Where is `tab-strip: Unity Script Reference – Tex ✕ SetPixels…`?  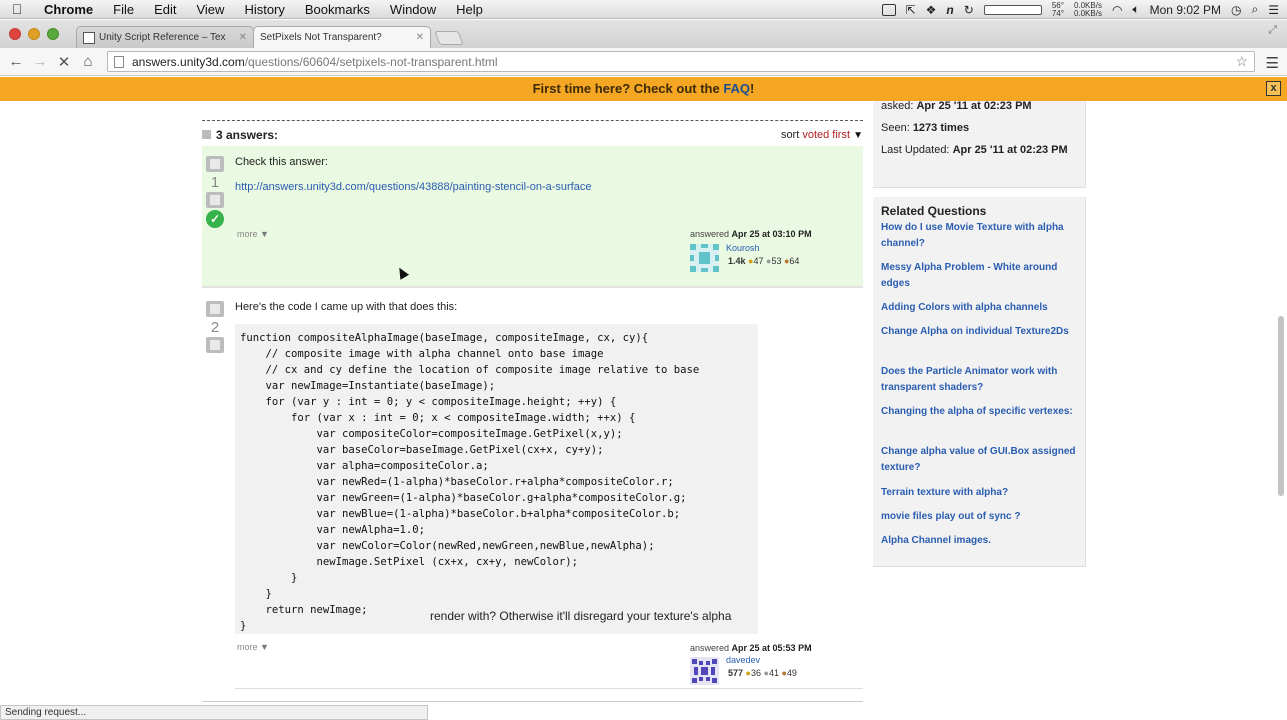
tab-strip: Unity Script Reference – Tex ✕ SetPixels… is located at coordinates (643, 34).